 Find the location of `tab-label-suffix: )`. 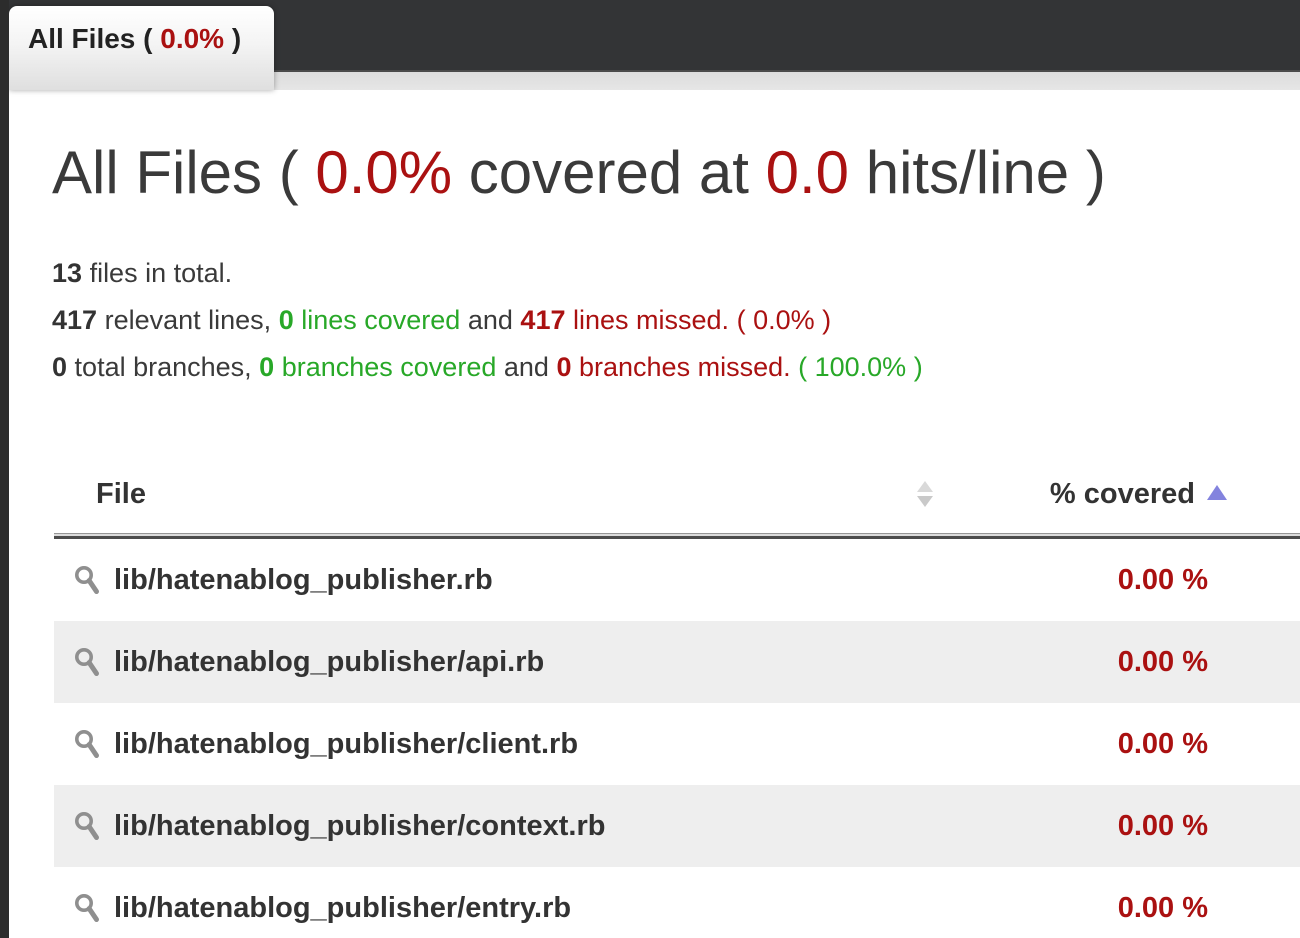

tab-label-suffix: ) is located at coordinates (236, 38).